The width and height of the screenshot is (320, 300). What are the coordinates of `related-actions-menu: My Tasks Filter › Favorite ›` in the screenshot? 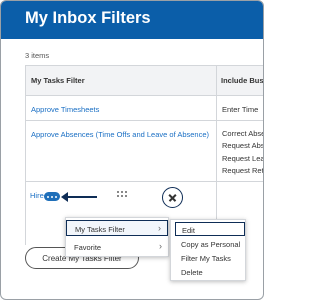 It's located at (117, 237).